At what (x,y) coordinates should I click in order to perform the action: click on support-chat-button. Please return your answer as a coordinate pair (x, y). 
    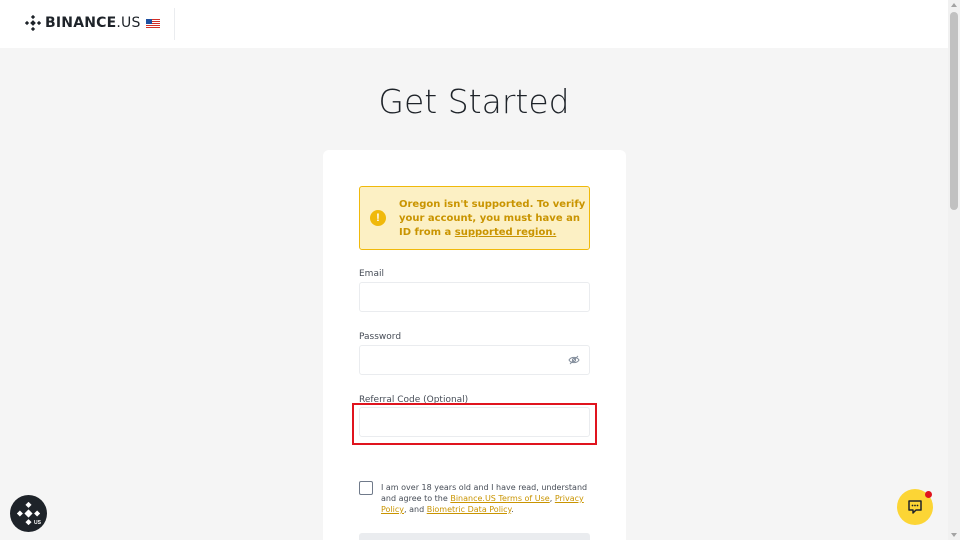
    Looking at the image, I should click on (915, 507).